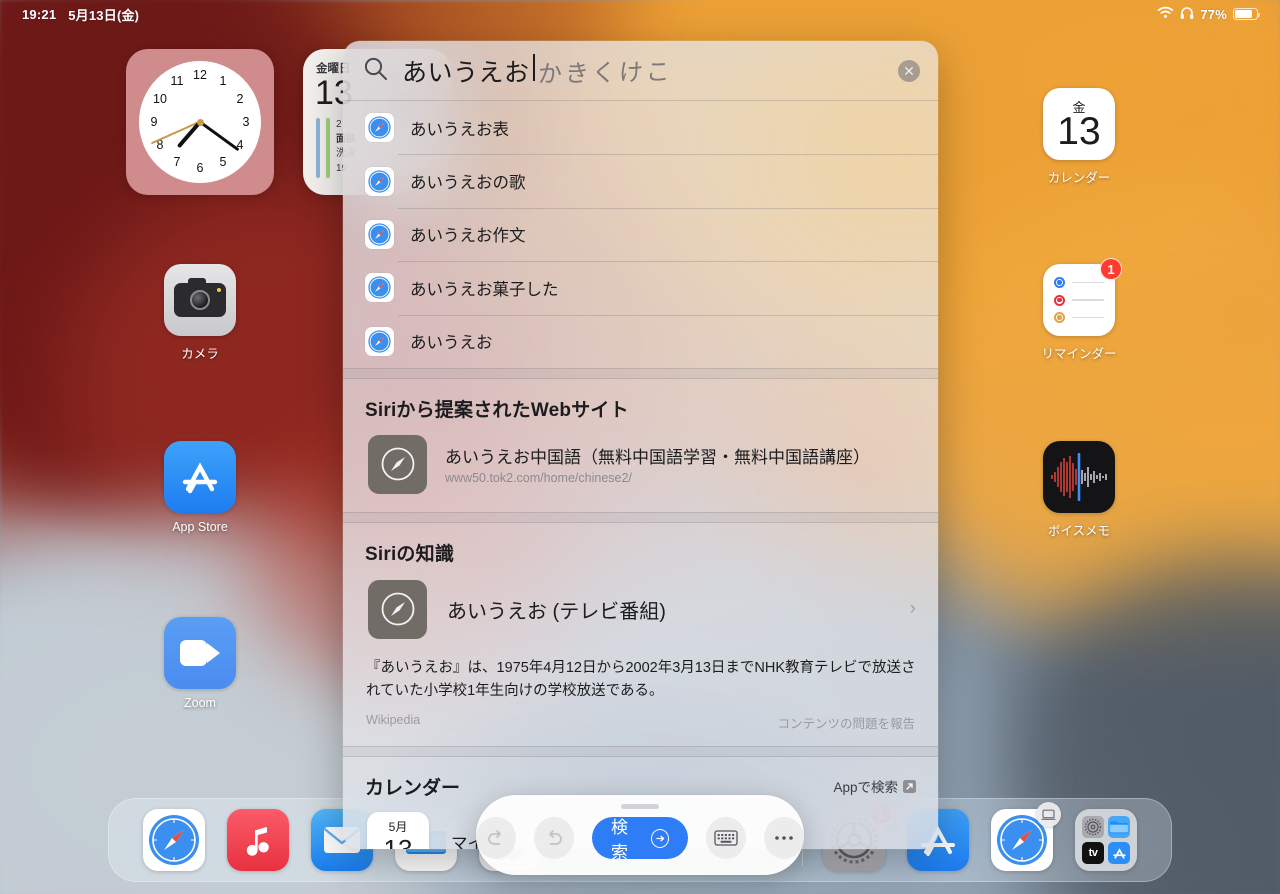  What do you see at coordinates (1093, 853) in the screenshot?
I see `mini-icon-apple-tv: tv` at bounding box center [1093, 853].